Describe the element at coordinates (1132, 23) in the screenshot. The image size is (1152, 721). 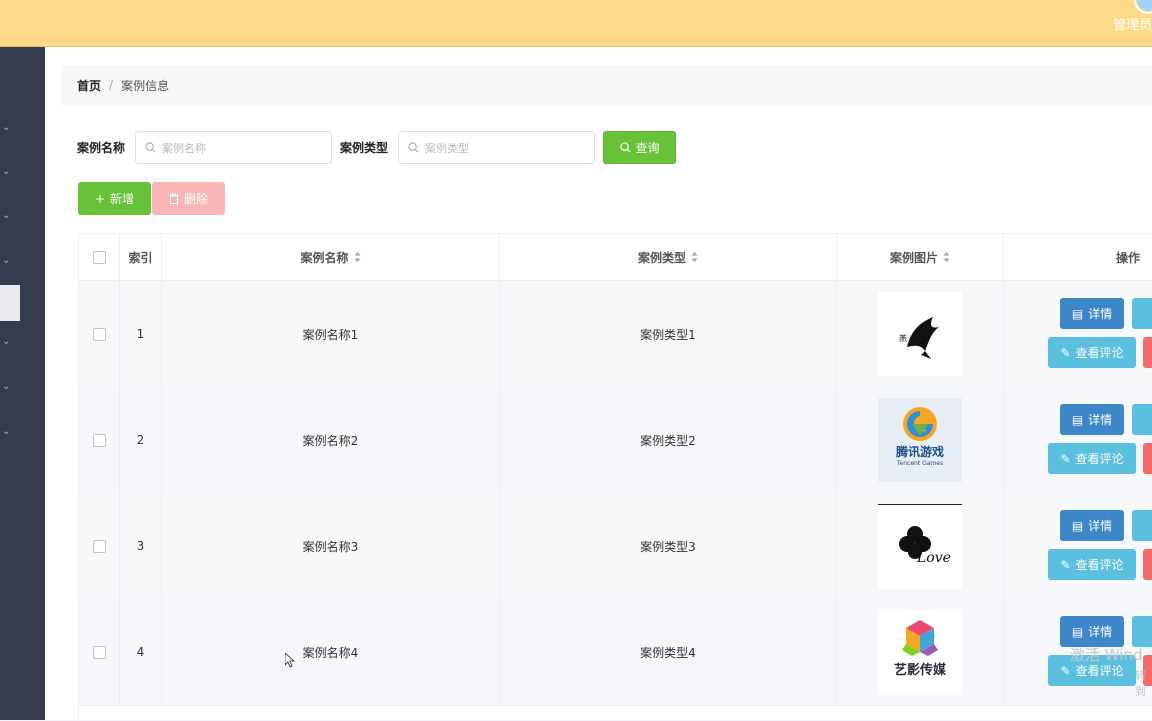
I see `admin-label: 管理员` at that location.